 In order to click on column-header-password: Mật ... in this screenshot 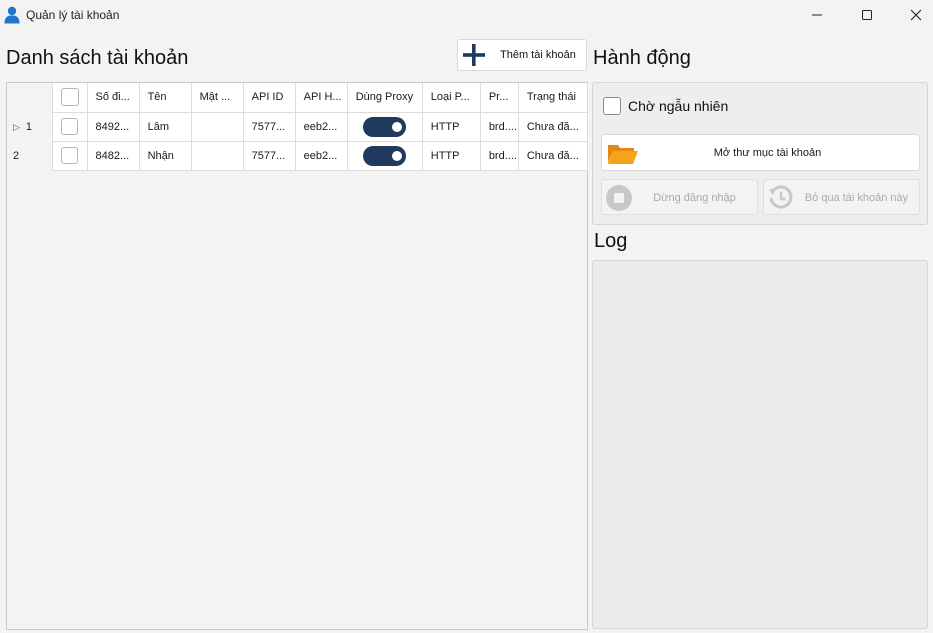, I will do `click(217, 98)`.